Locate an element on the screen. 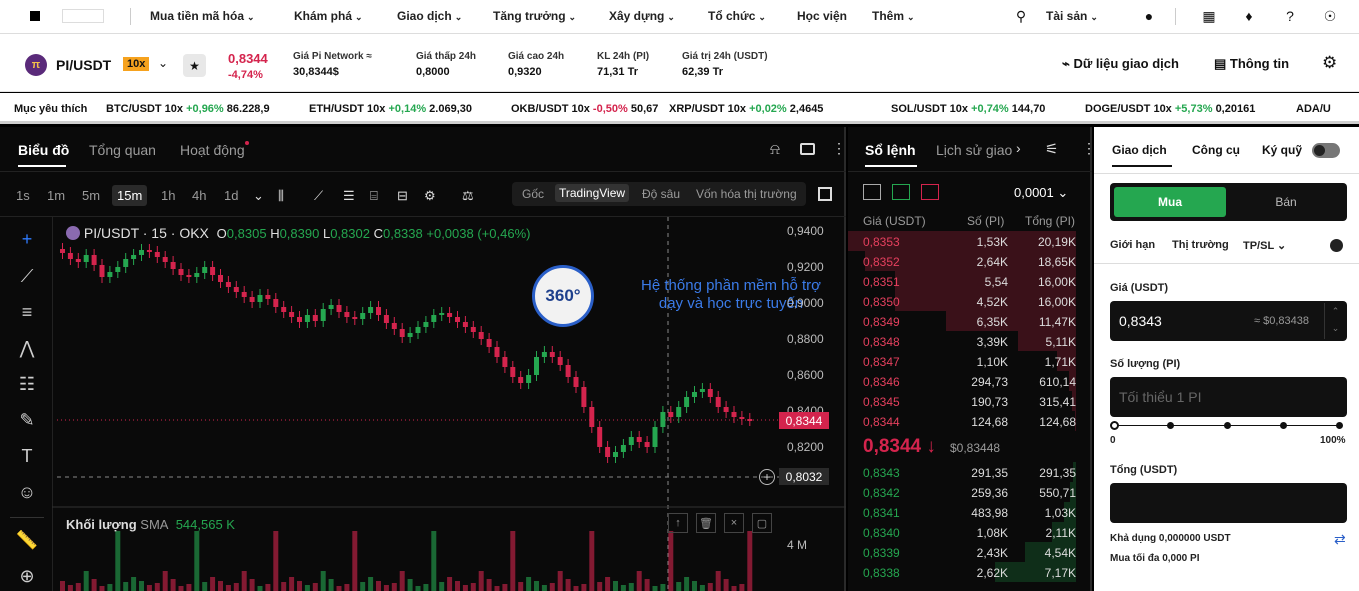 This screenshot has height=591, width=1359. download-icon: ▦ is located at coordinates (1209, 16).